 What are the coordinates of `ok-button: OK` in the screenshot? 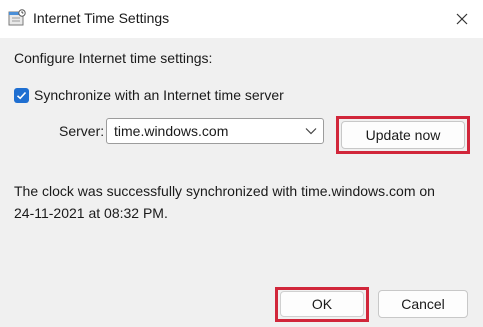 It's located at (322, 304).